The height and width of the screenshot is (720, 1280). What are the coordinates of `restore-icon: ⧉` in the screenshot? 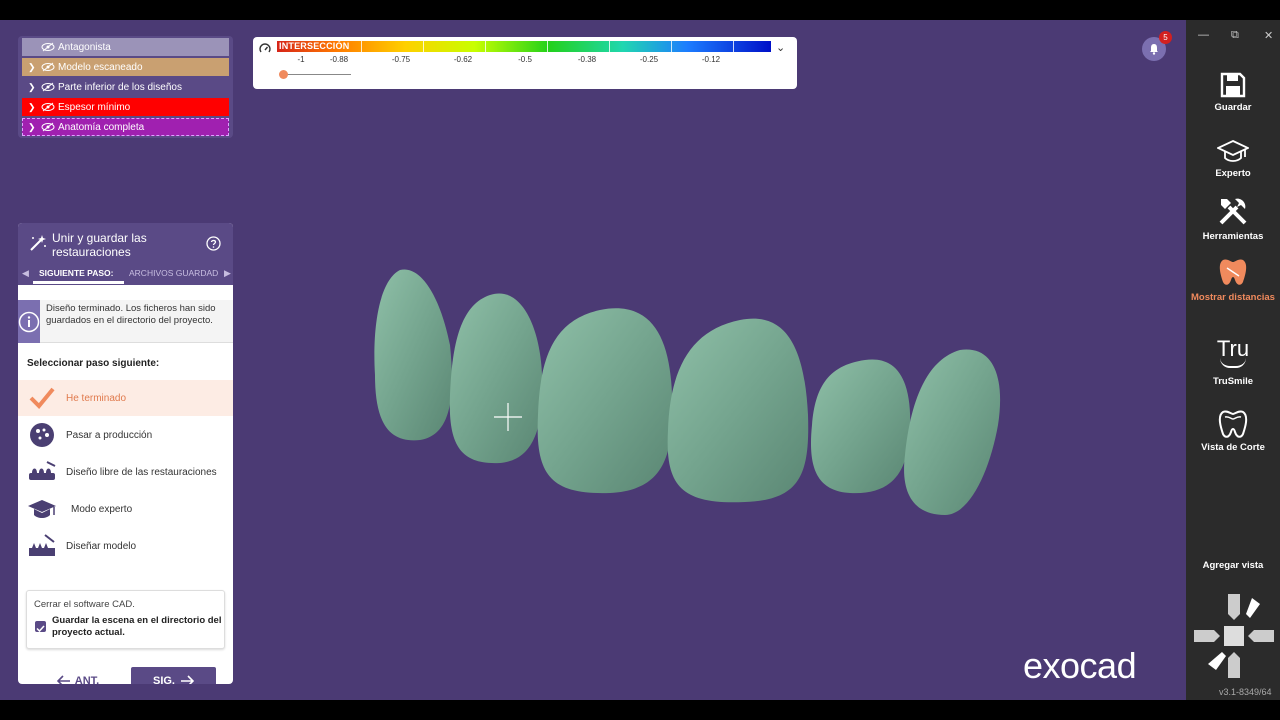 It's located at (1235, 35).